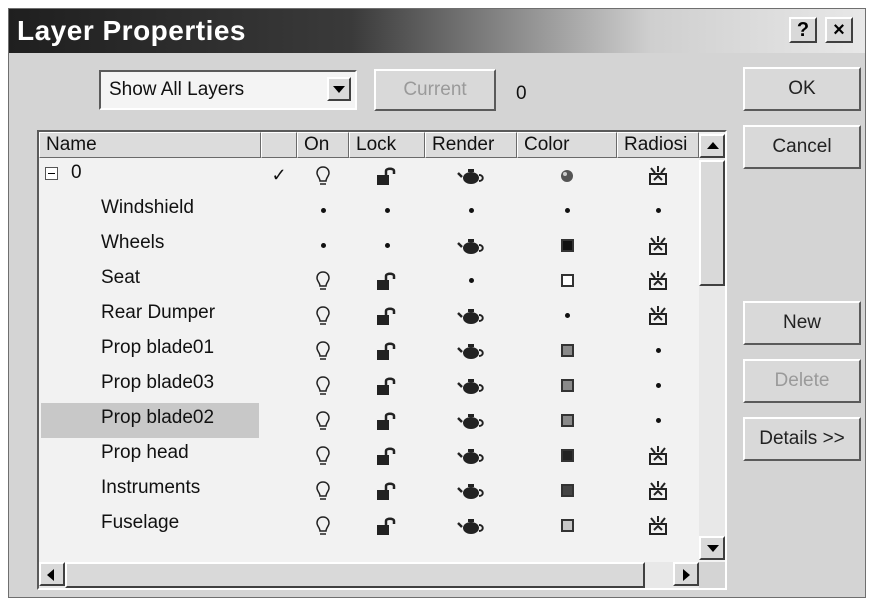  Describe the element at coordinates (802, 439) in the screenshot. I see `details-button: Details >>` at that location.